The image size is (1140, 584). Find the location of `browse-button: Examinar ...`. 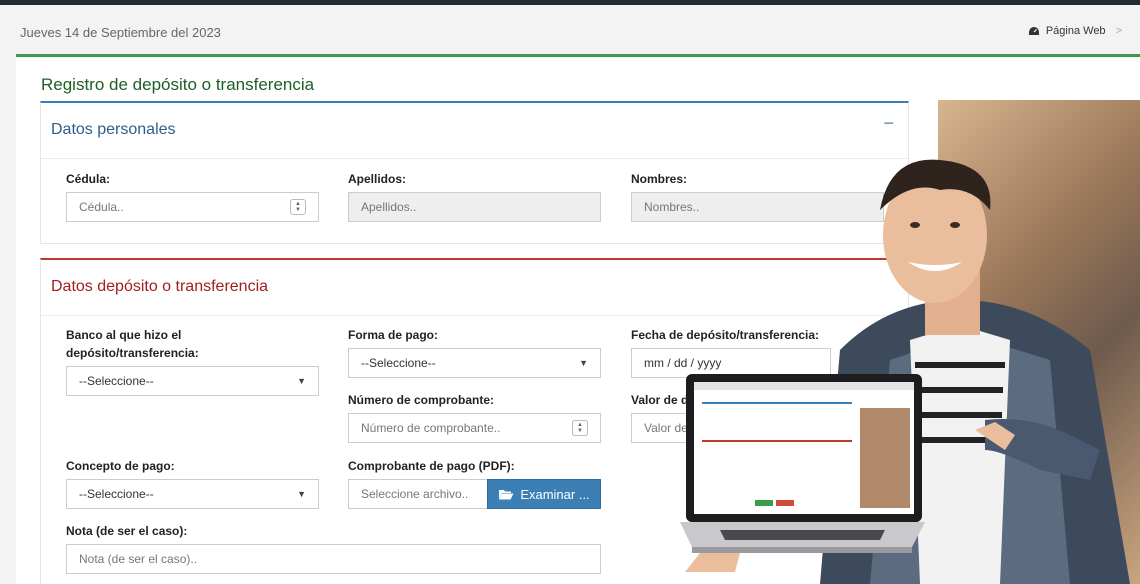

browse-button: Examinar ... is located at coordinates (544, 494).